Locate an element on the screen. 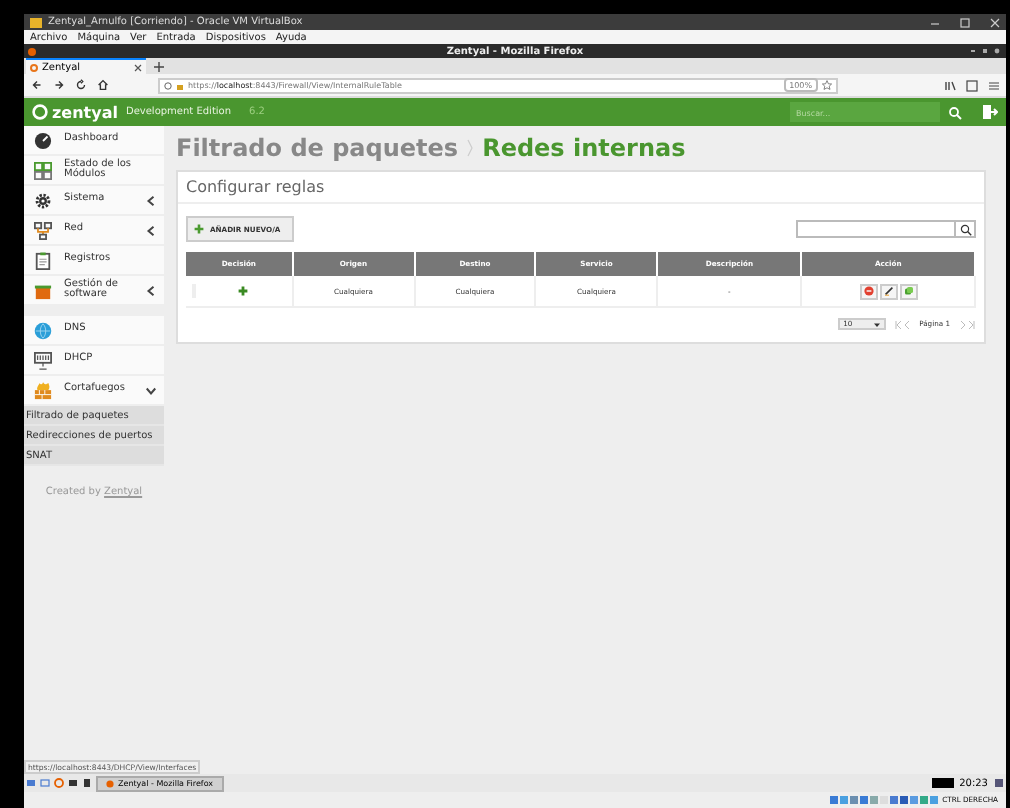  window-icon is located at coordinates (87, 783).